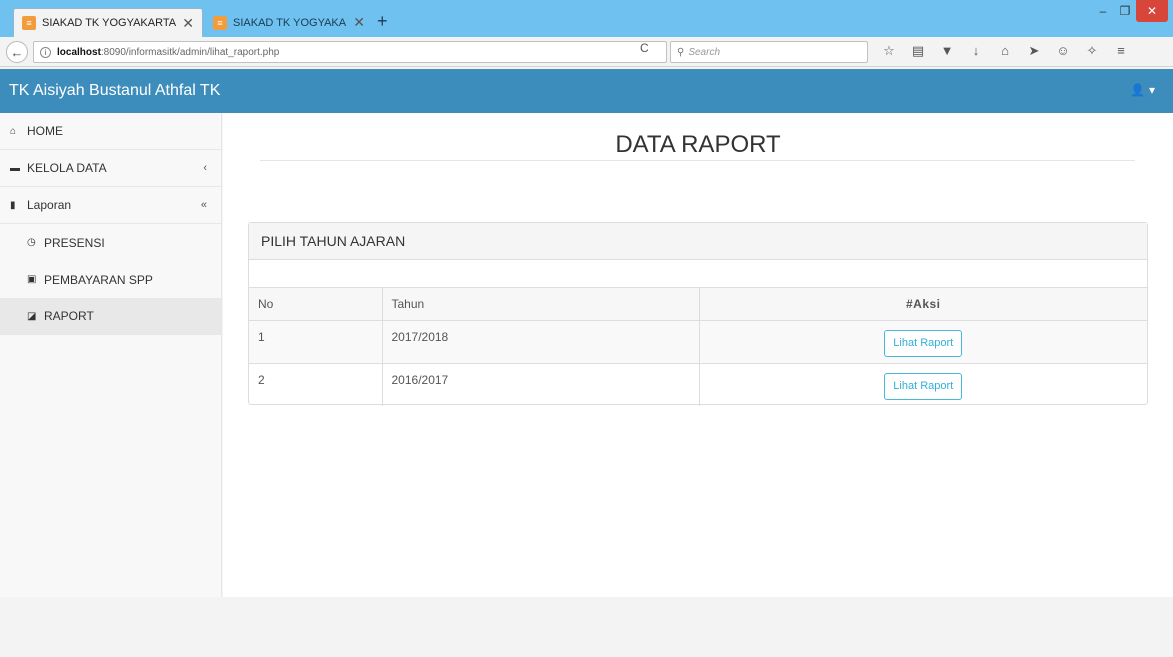  Describe the element at coordinates (586, 627) in the screenshot. I see `page-footer` at that location.